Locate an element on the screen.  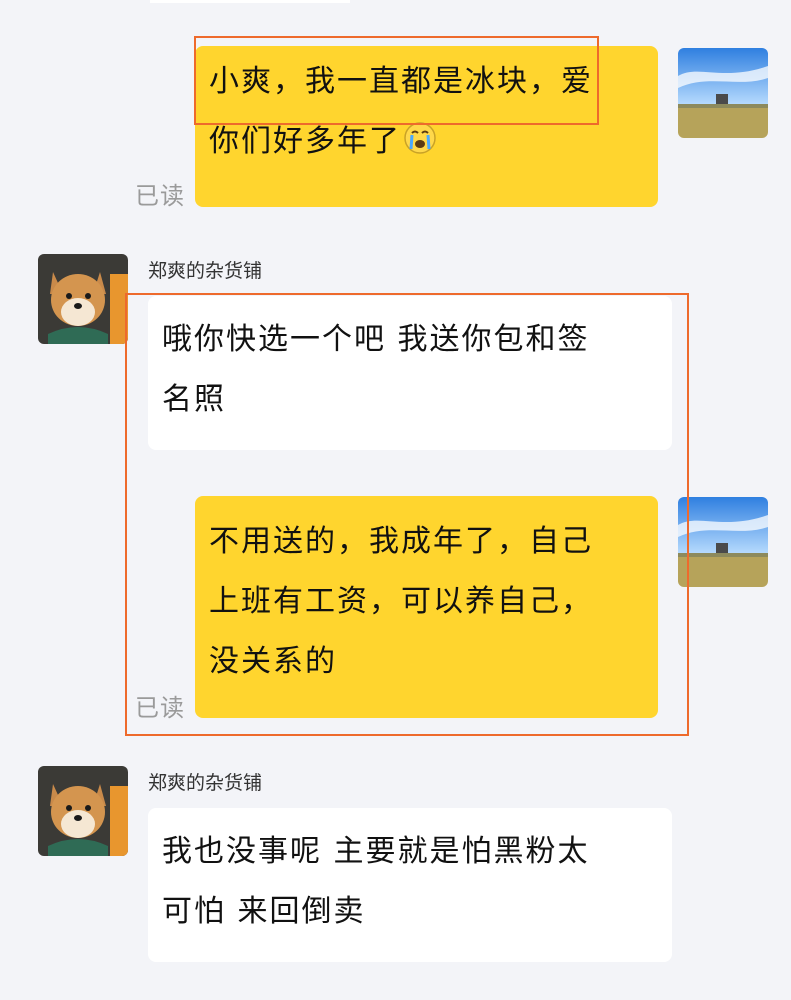
message-line-with-emoji: 你们好多年了 is located at coordinates (433, 144).